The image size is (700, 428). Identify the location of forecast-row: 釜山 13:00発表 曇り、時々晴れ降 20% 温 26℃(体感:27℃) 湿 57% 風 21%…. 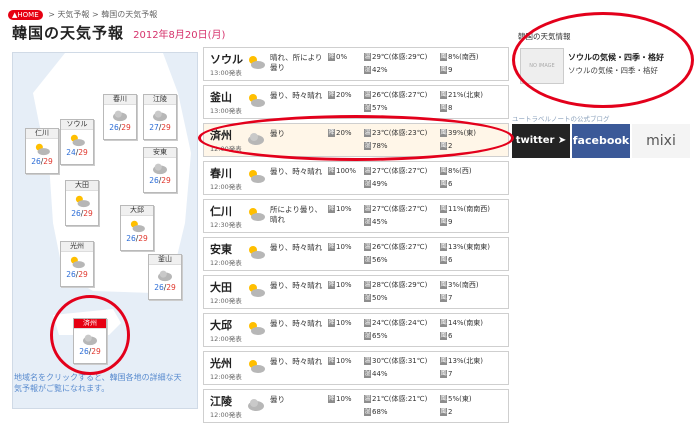
(356, 102).